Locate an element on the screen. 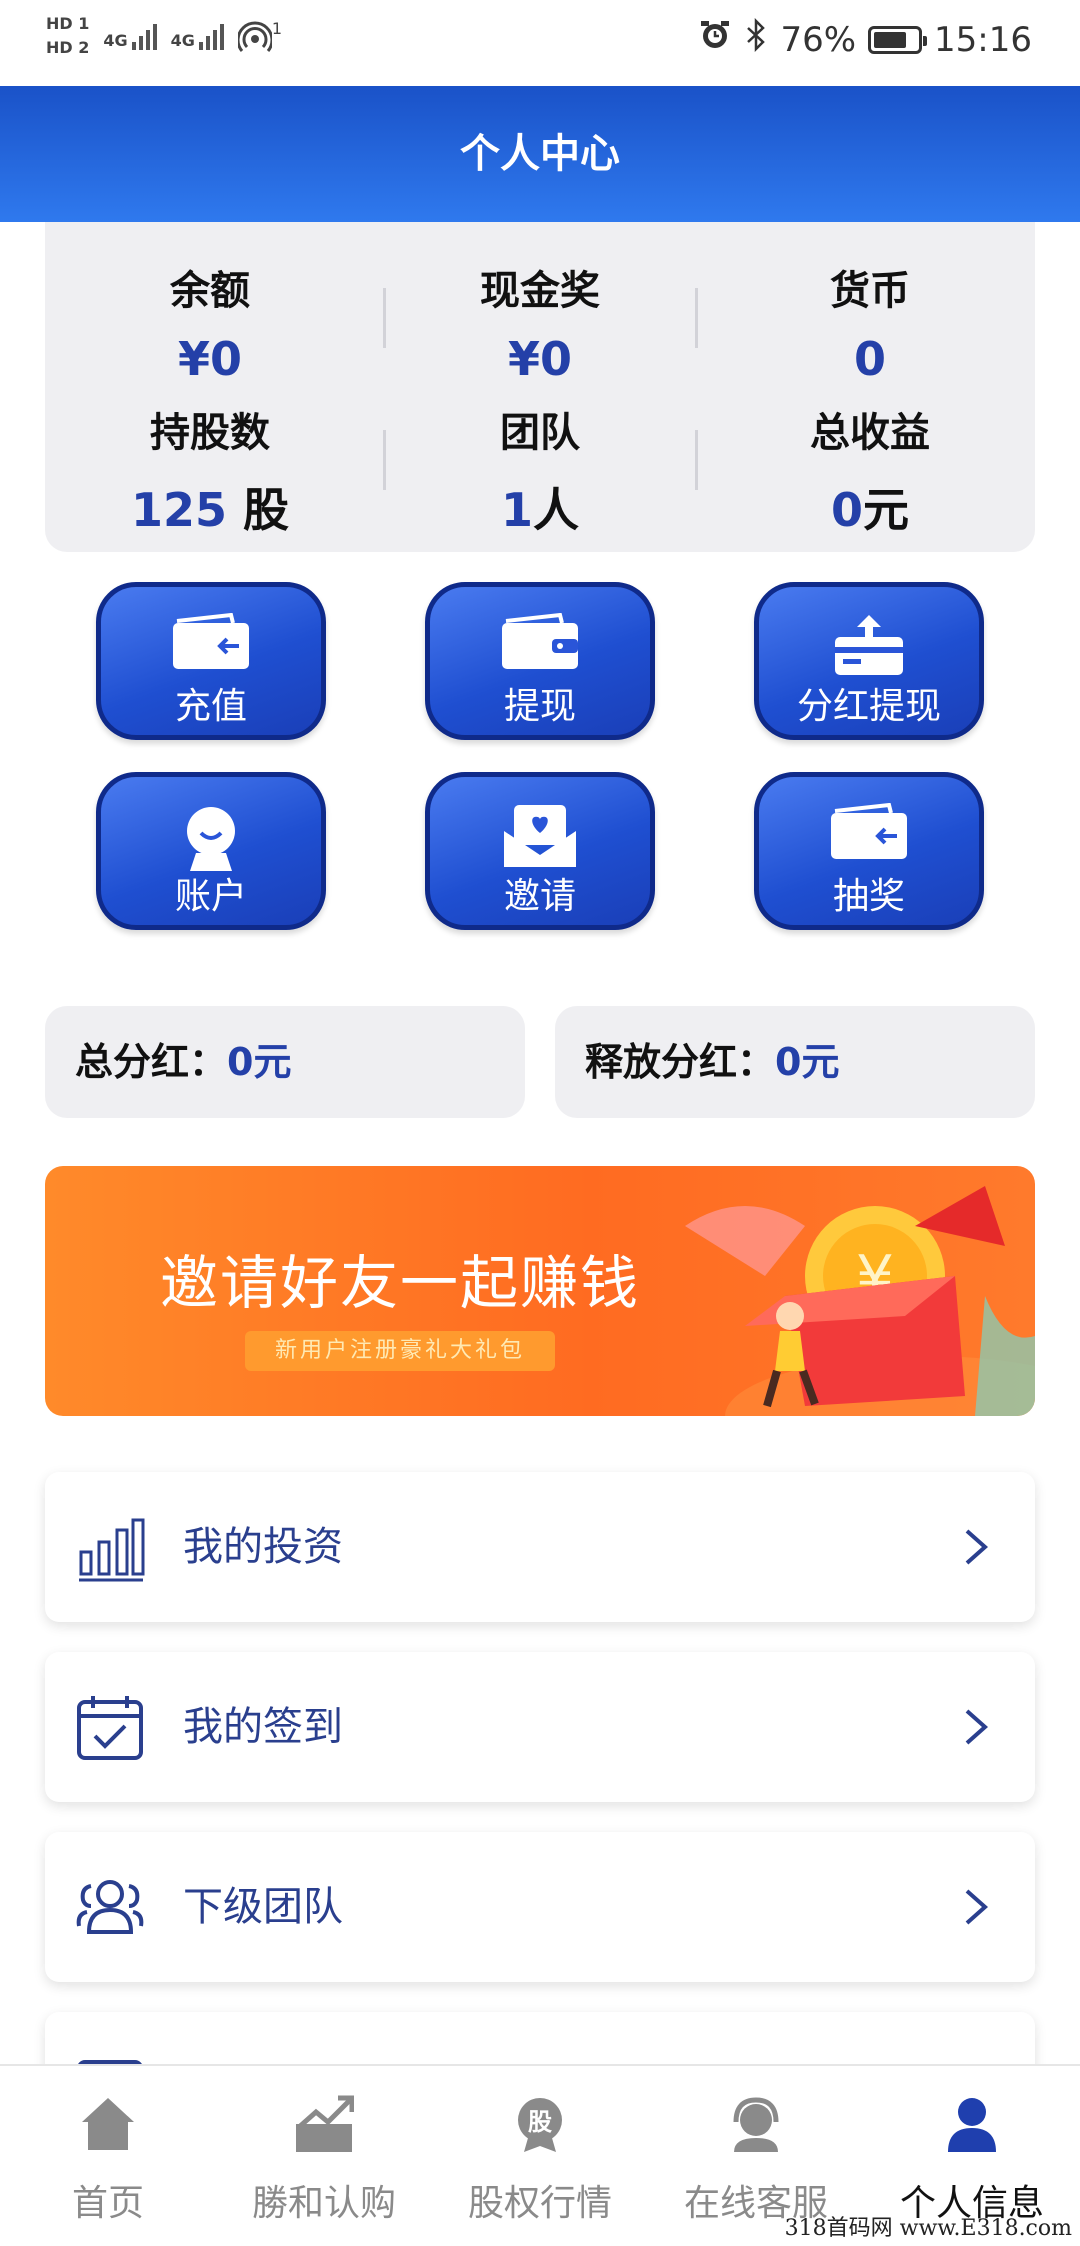  bar-chart-icon is located at coordinates (110, 1547).